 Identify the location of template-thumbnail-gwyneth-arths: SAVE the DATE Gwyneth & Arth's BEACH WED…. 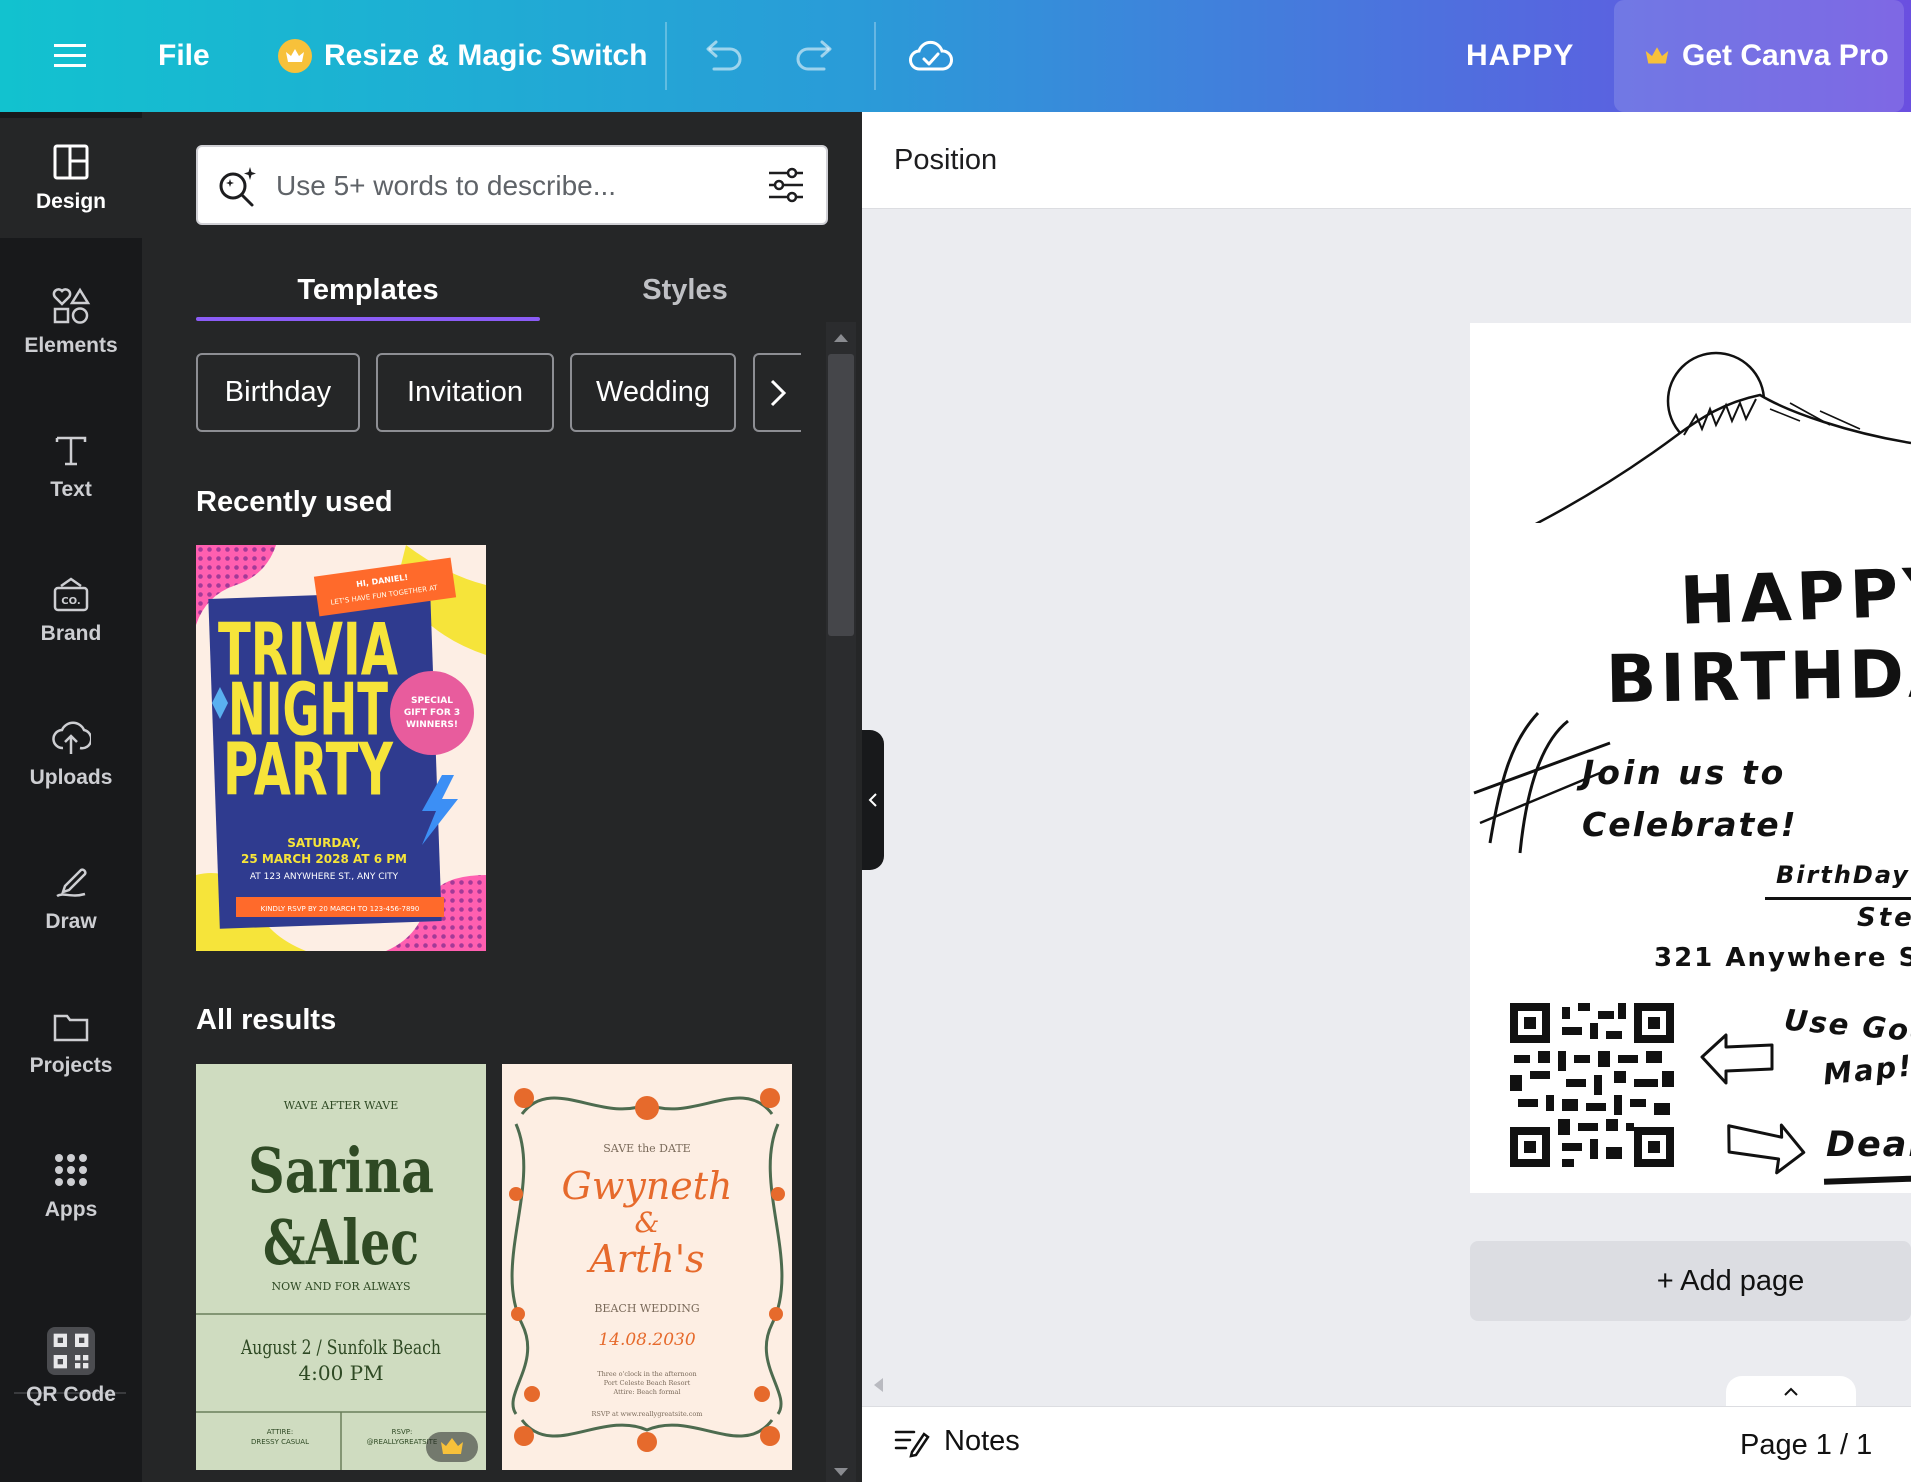
(647, 1267).